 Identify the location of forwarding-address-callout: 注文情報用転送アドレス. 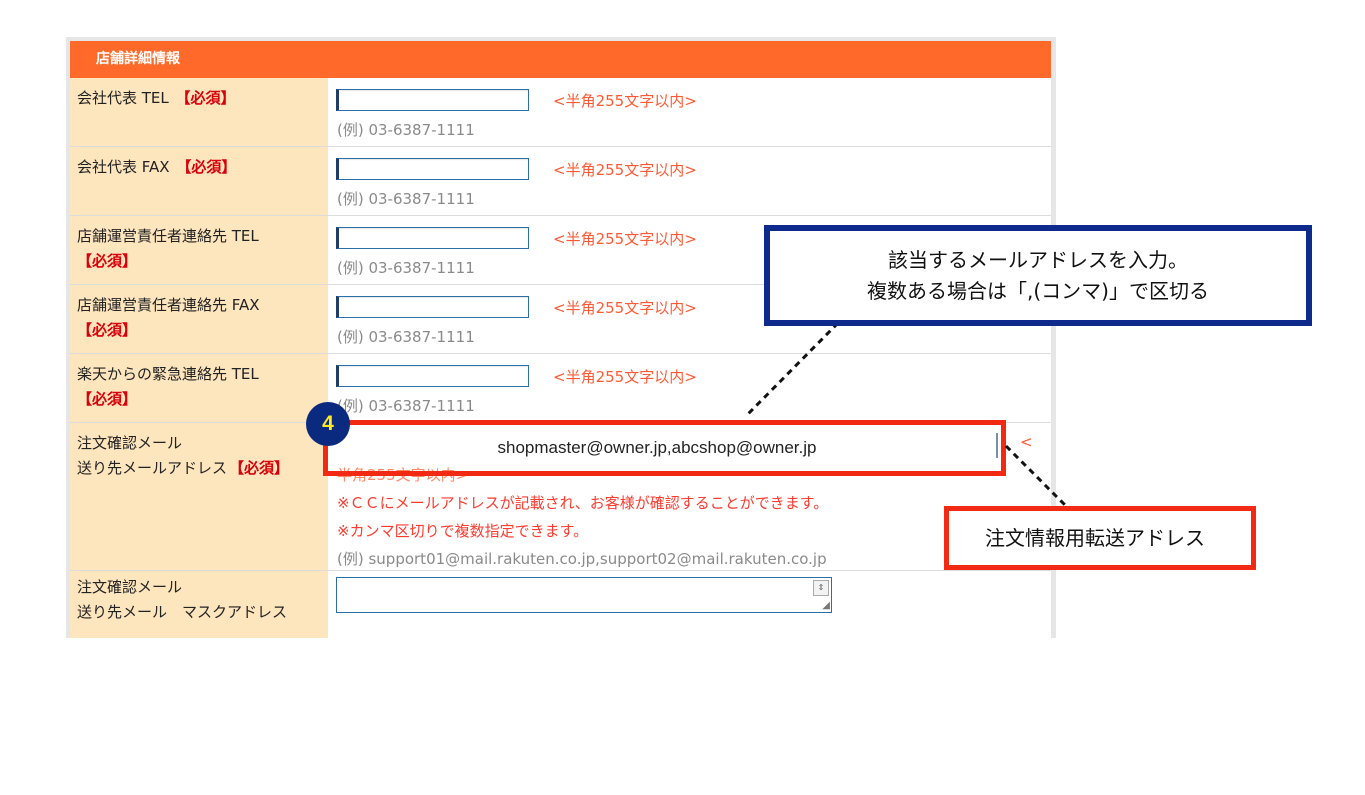
(1100, 538).